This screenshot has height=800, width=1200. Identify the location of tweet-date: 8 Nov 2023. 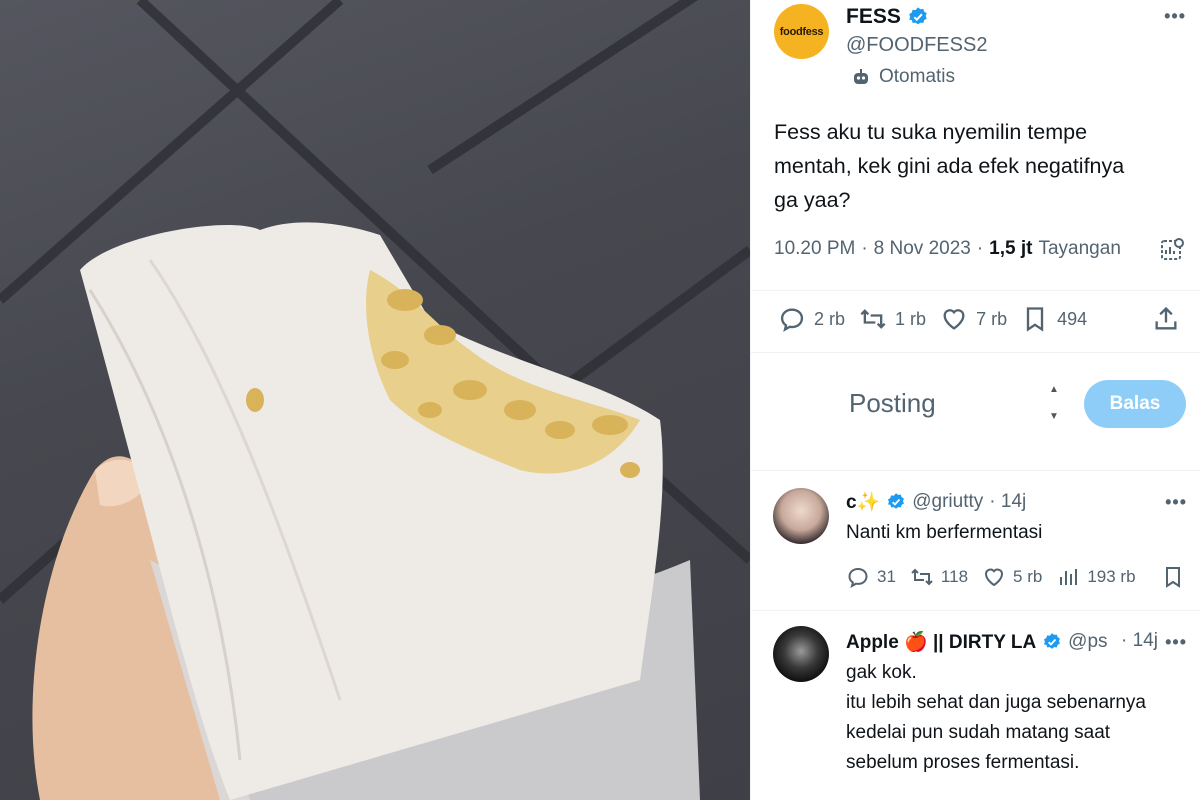
(922, 249).